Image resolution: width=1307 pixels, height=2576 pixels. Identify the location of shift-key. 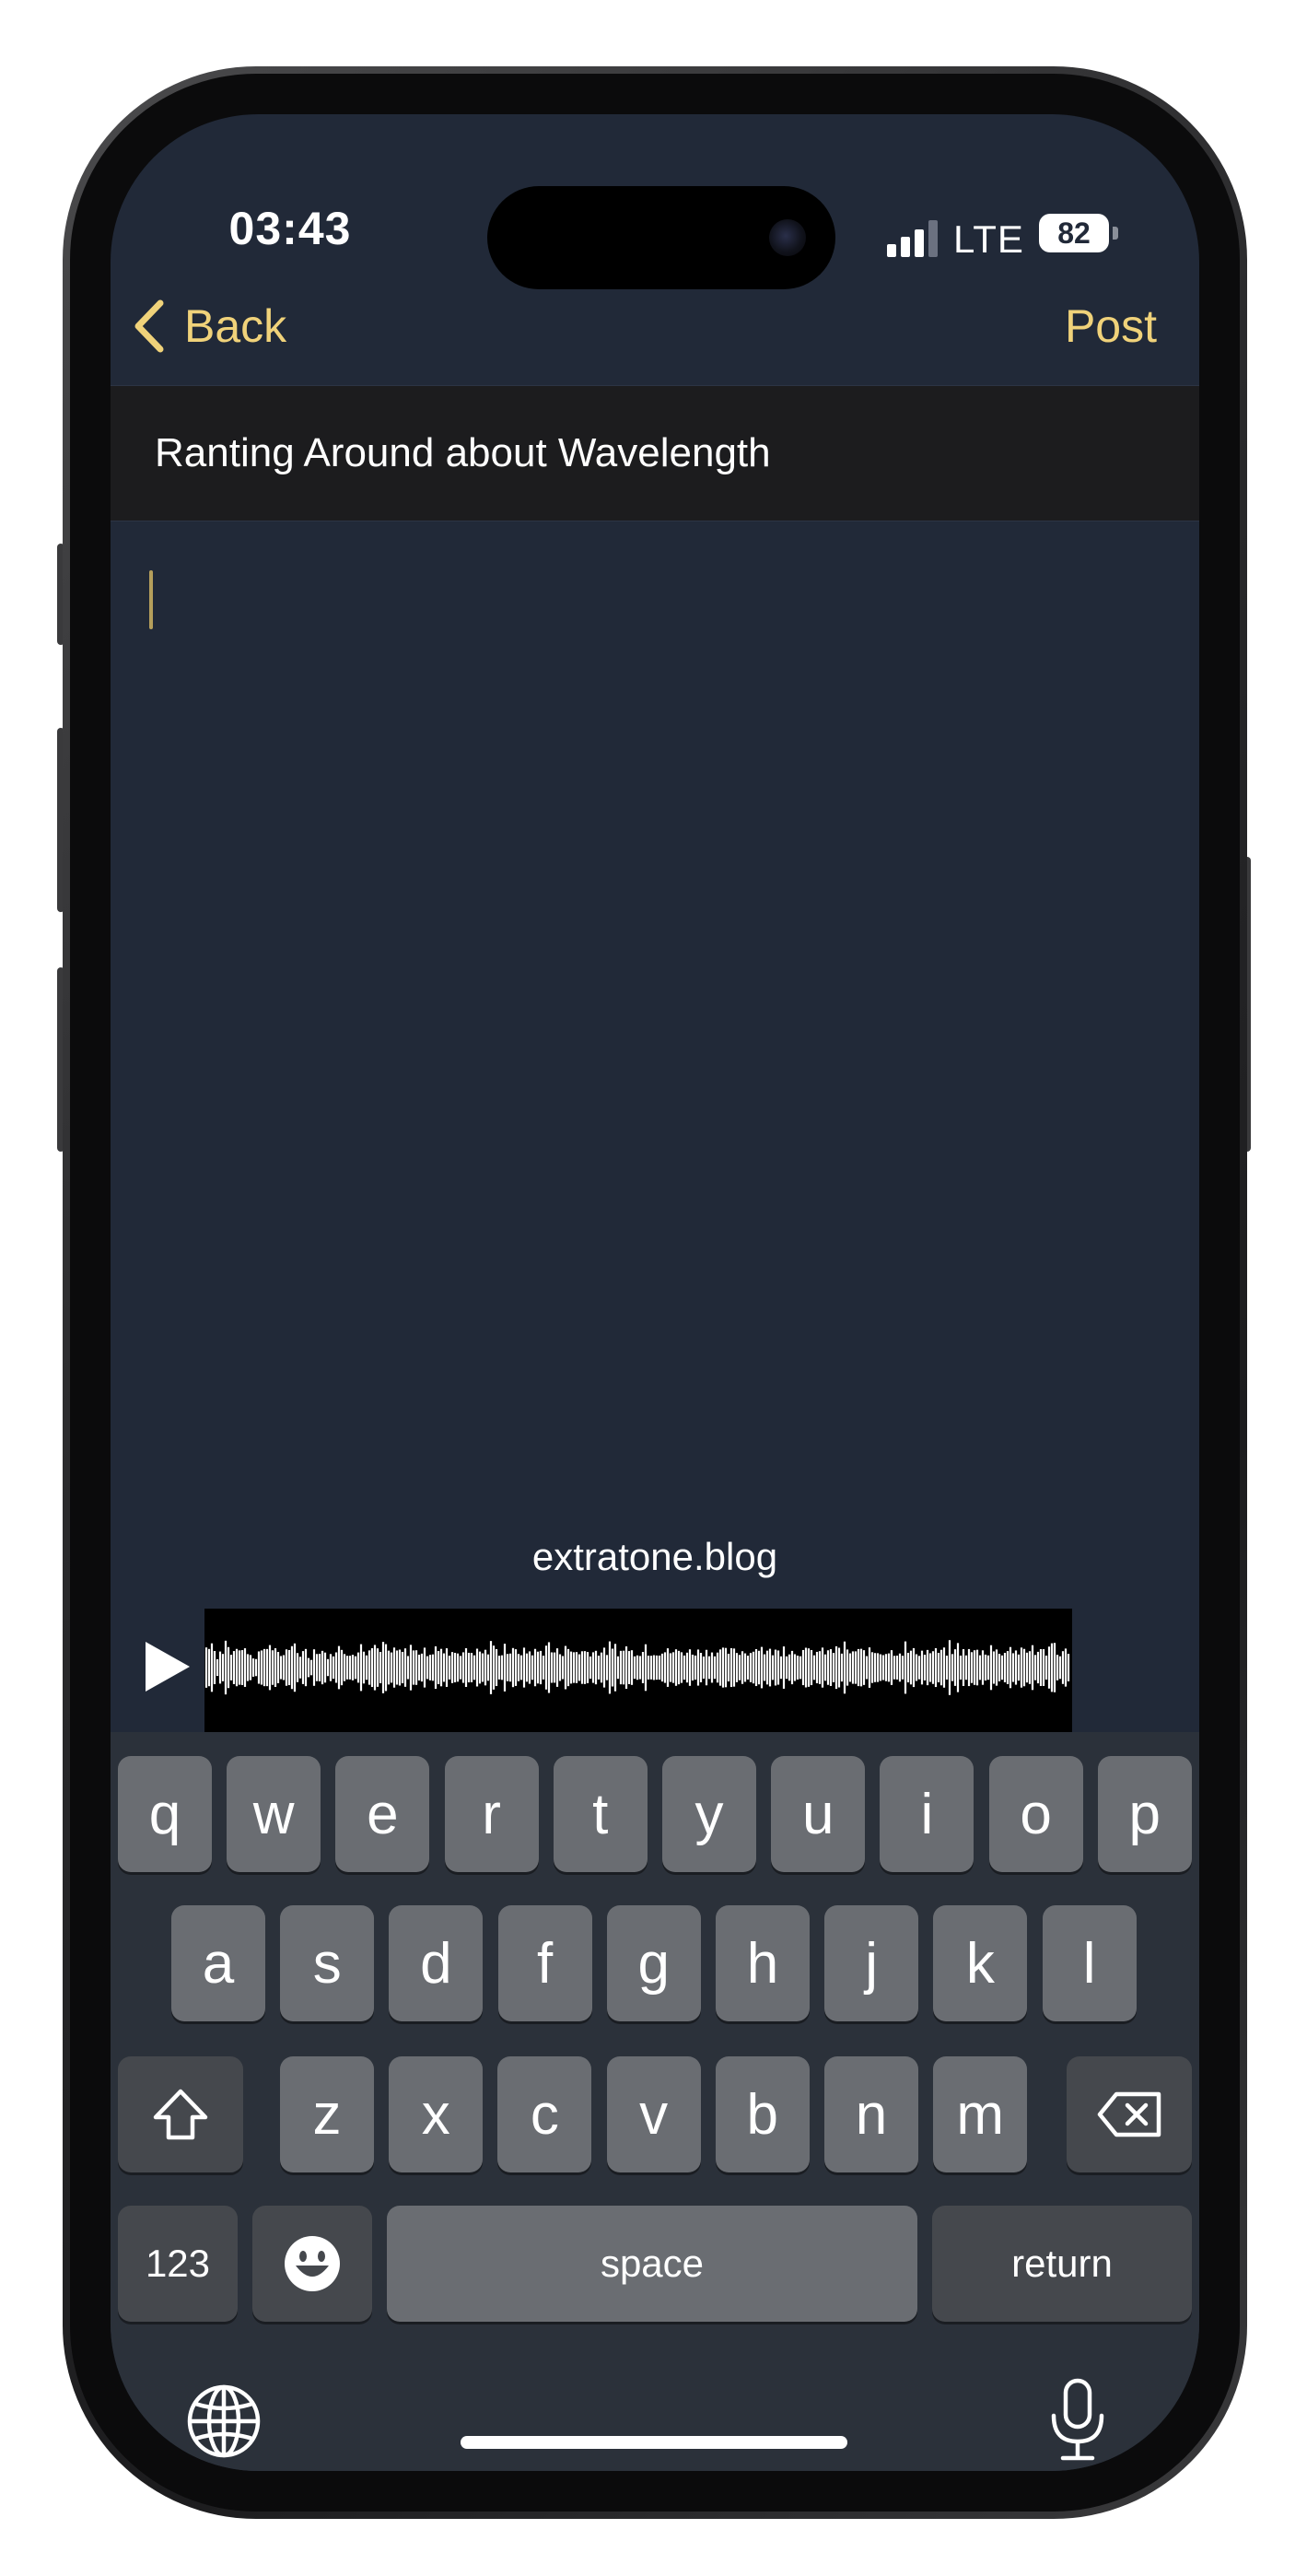
(180, 2114).